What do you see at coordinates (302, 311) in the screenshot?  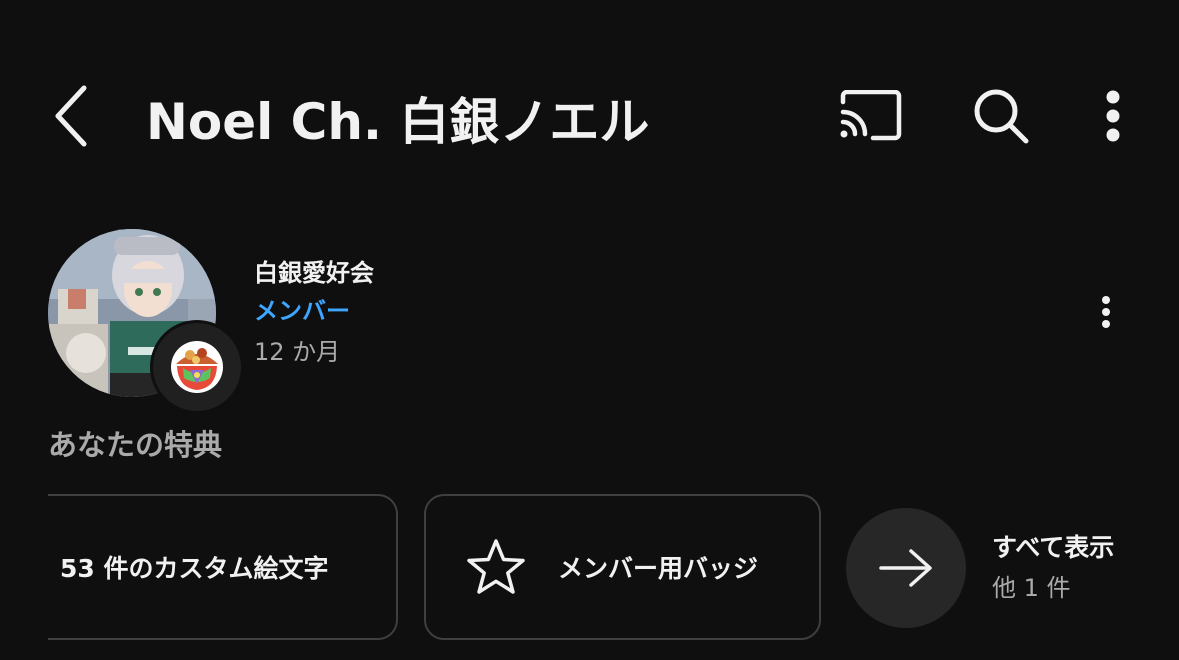 I see `membership-status: メンバー` at bounding box center [302, 311].